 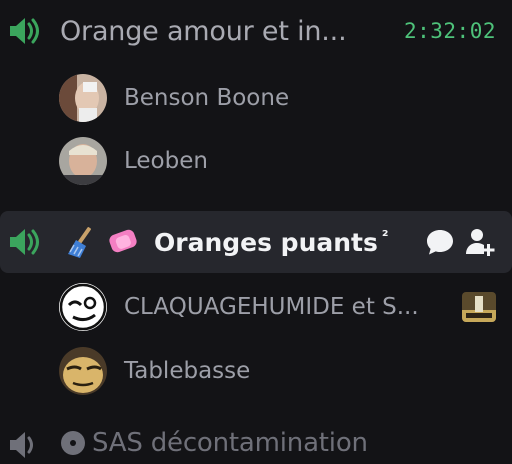 What do you see at coordinates (207, 98) in the screenshot?
I see `user-name: Benson Boone` at bounding box center [207, 98].